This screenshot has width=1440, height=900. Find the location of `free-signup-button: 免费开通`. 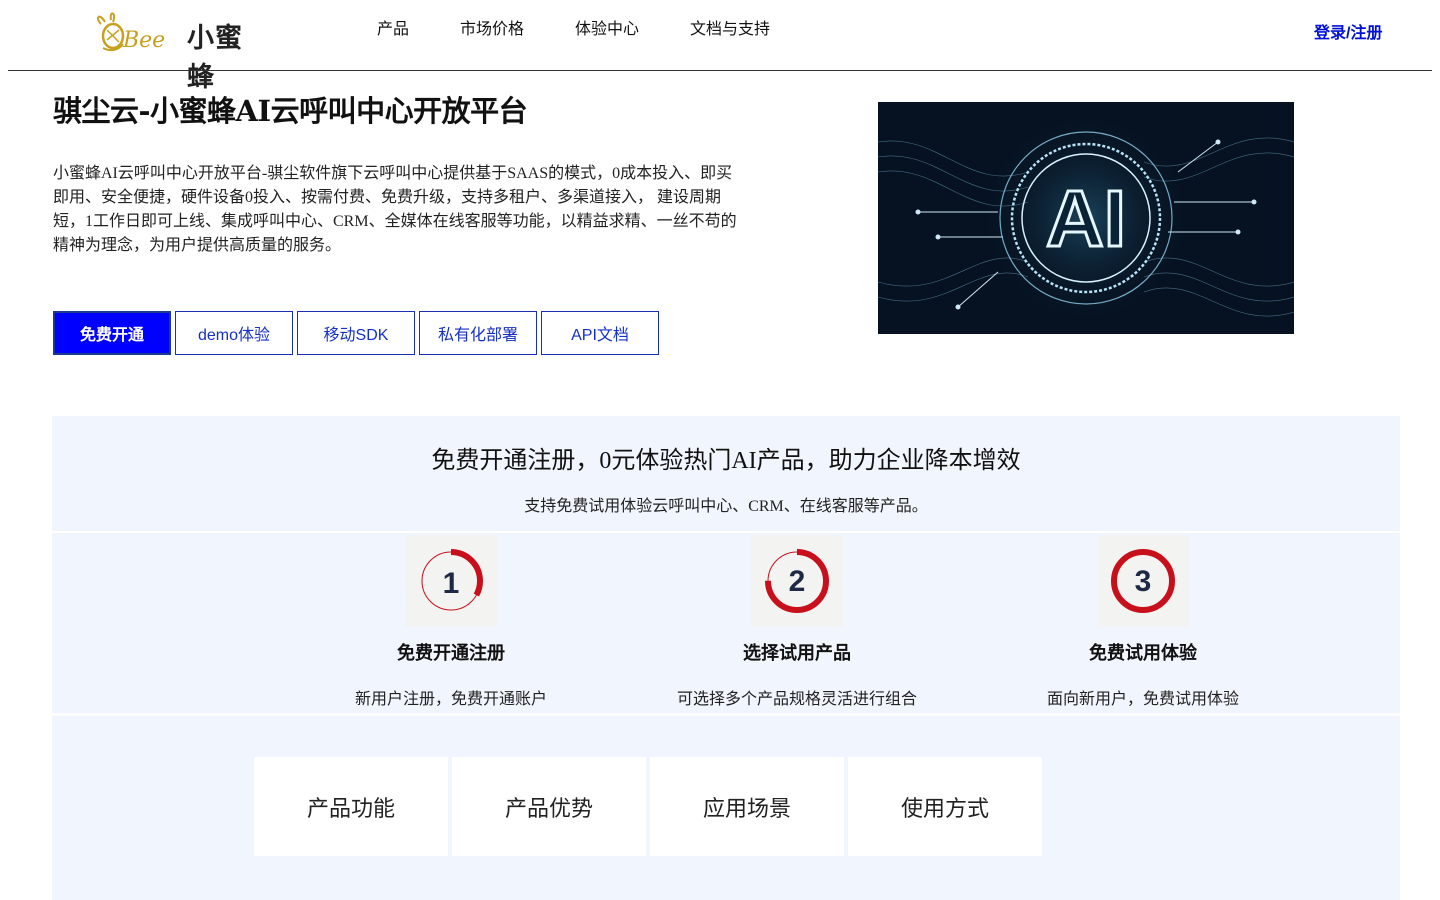

free-signup-button: 免费开通 is located at coordinates (112, 333).